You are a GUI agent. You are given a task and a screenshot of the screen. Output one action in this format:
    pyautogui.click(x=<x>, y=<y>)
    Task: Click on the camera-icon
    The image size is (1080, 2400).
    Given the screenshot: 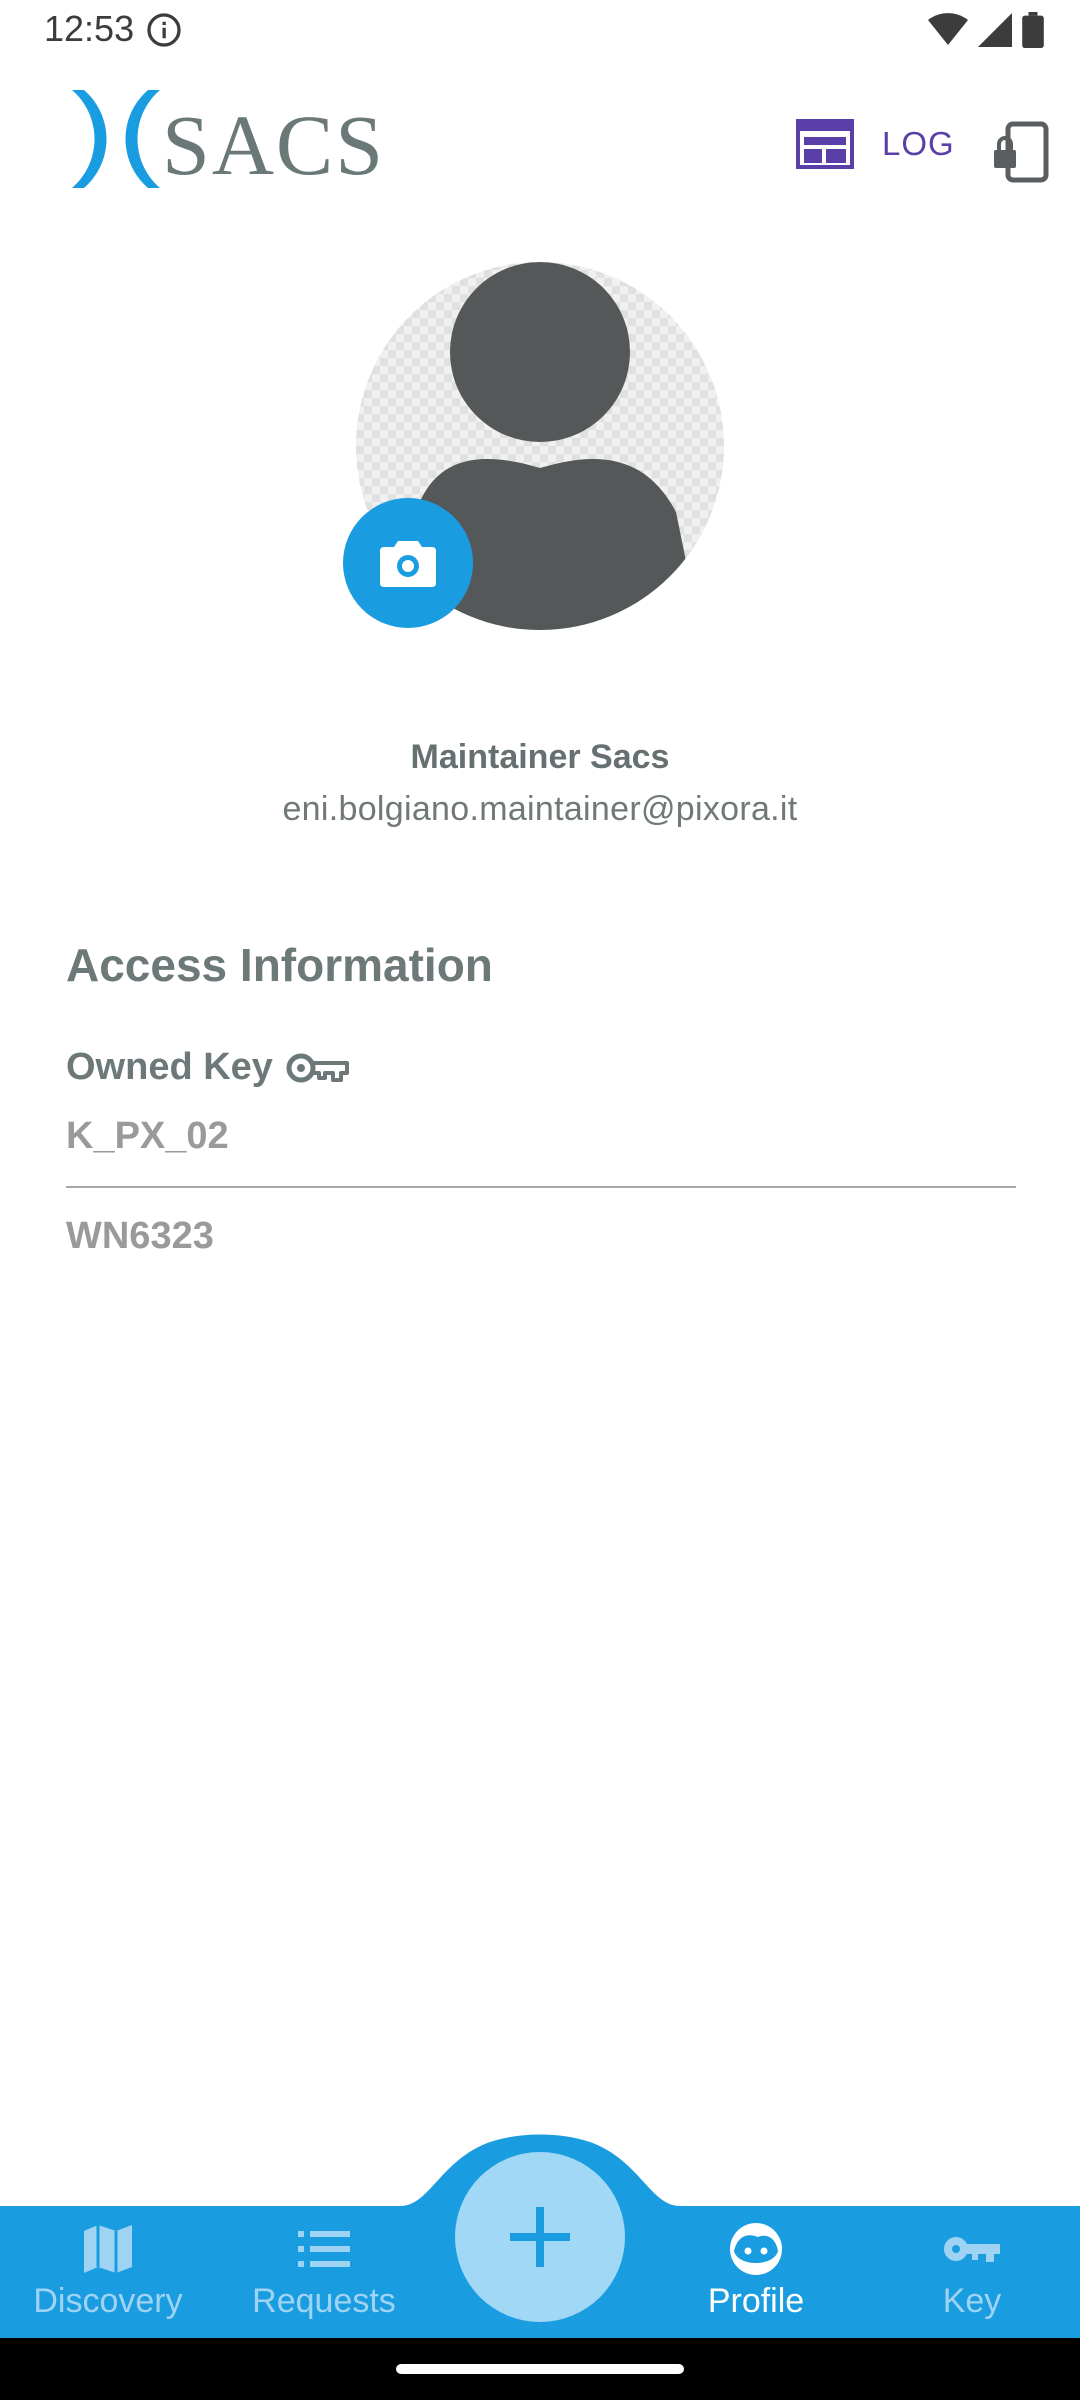 What is the action you would take?
    pyautogui.click(x=408, y=564)
    